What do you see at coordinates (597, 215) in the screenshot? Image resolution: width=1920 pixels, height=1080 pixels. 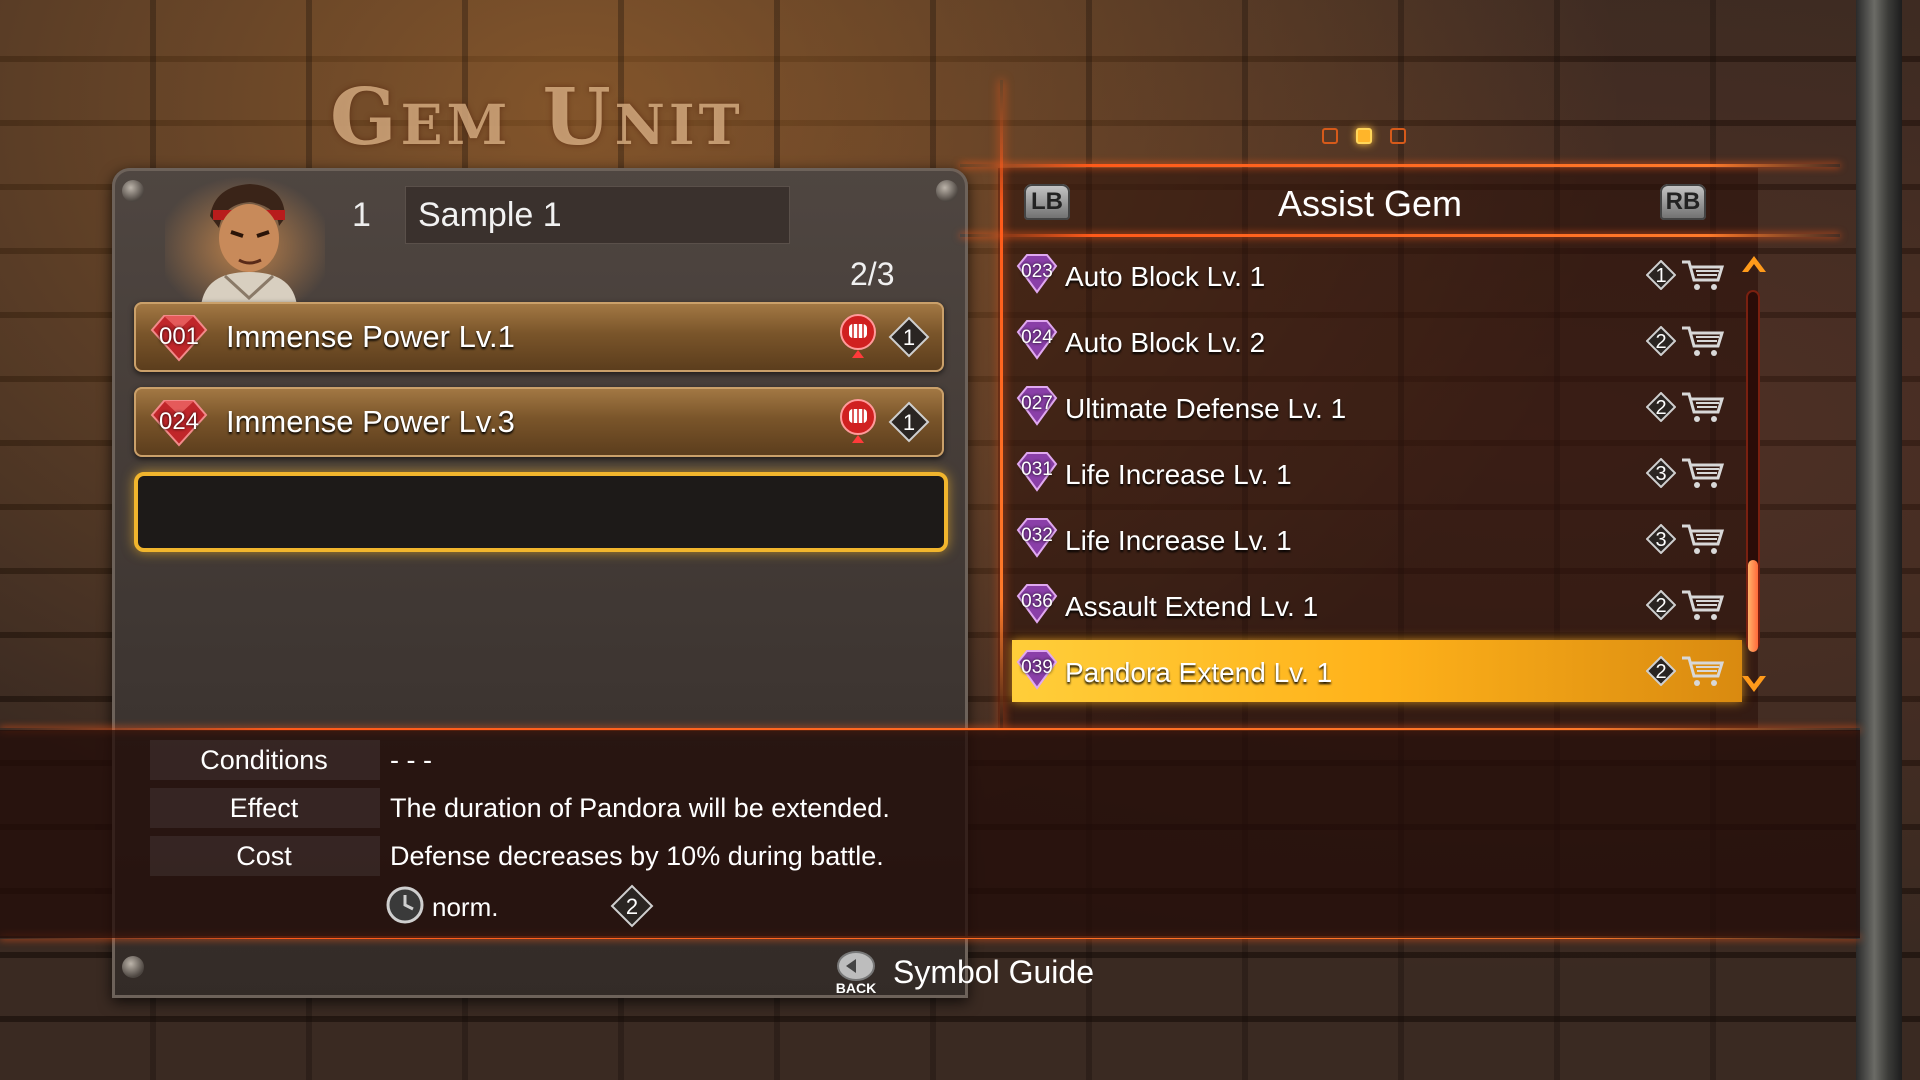 I see `loadout-name-field: Sample 1` at bounding box center [597, 215].